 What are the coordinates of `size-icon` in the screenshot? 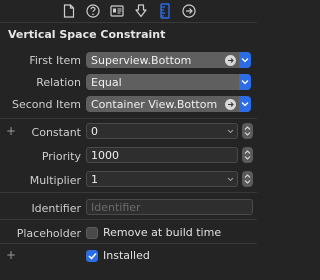 It's located at (165, 11).